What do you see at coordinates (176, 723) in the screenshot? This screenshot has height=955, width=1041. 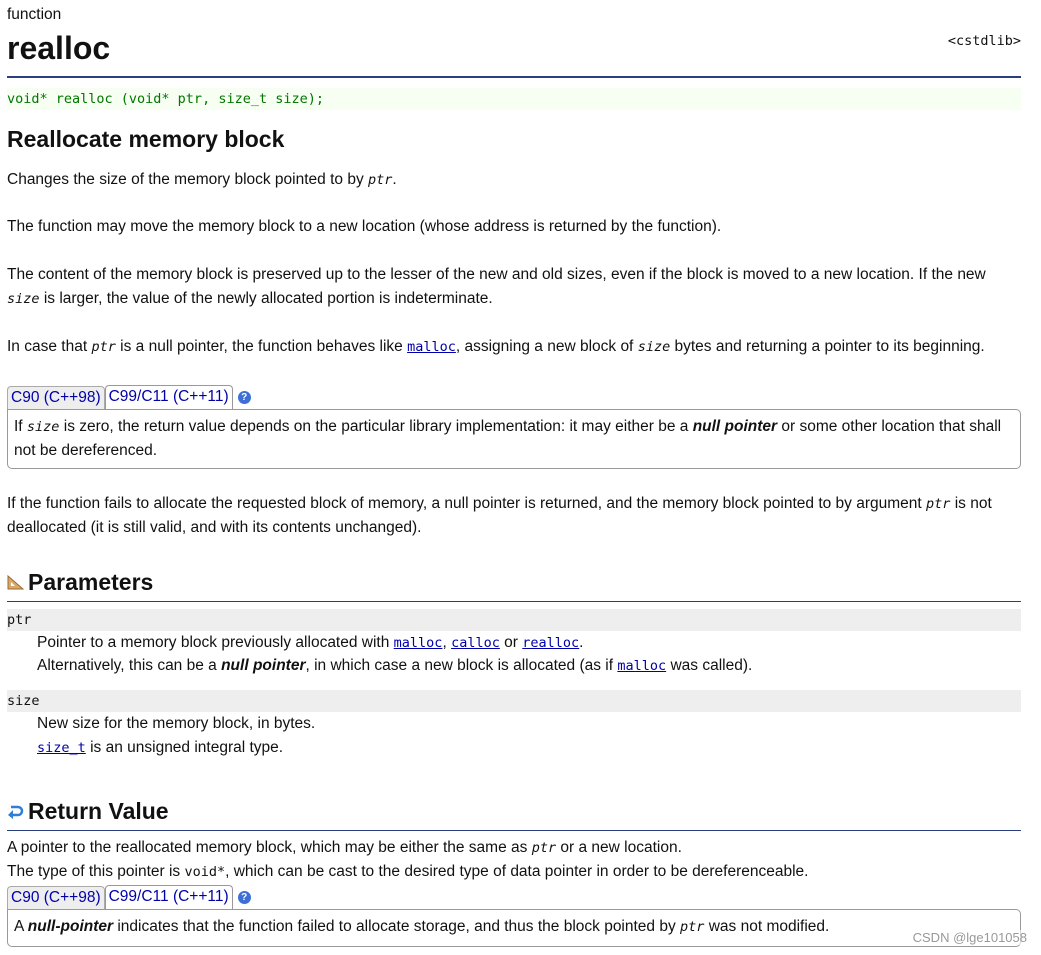 I see `param-desc: New size for the memory block, in bytes.` at bounding box center [176, 723].